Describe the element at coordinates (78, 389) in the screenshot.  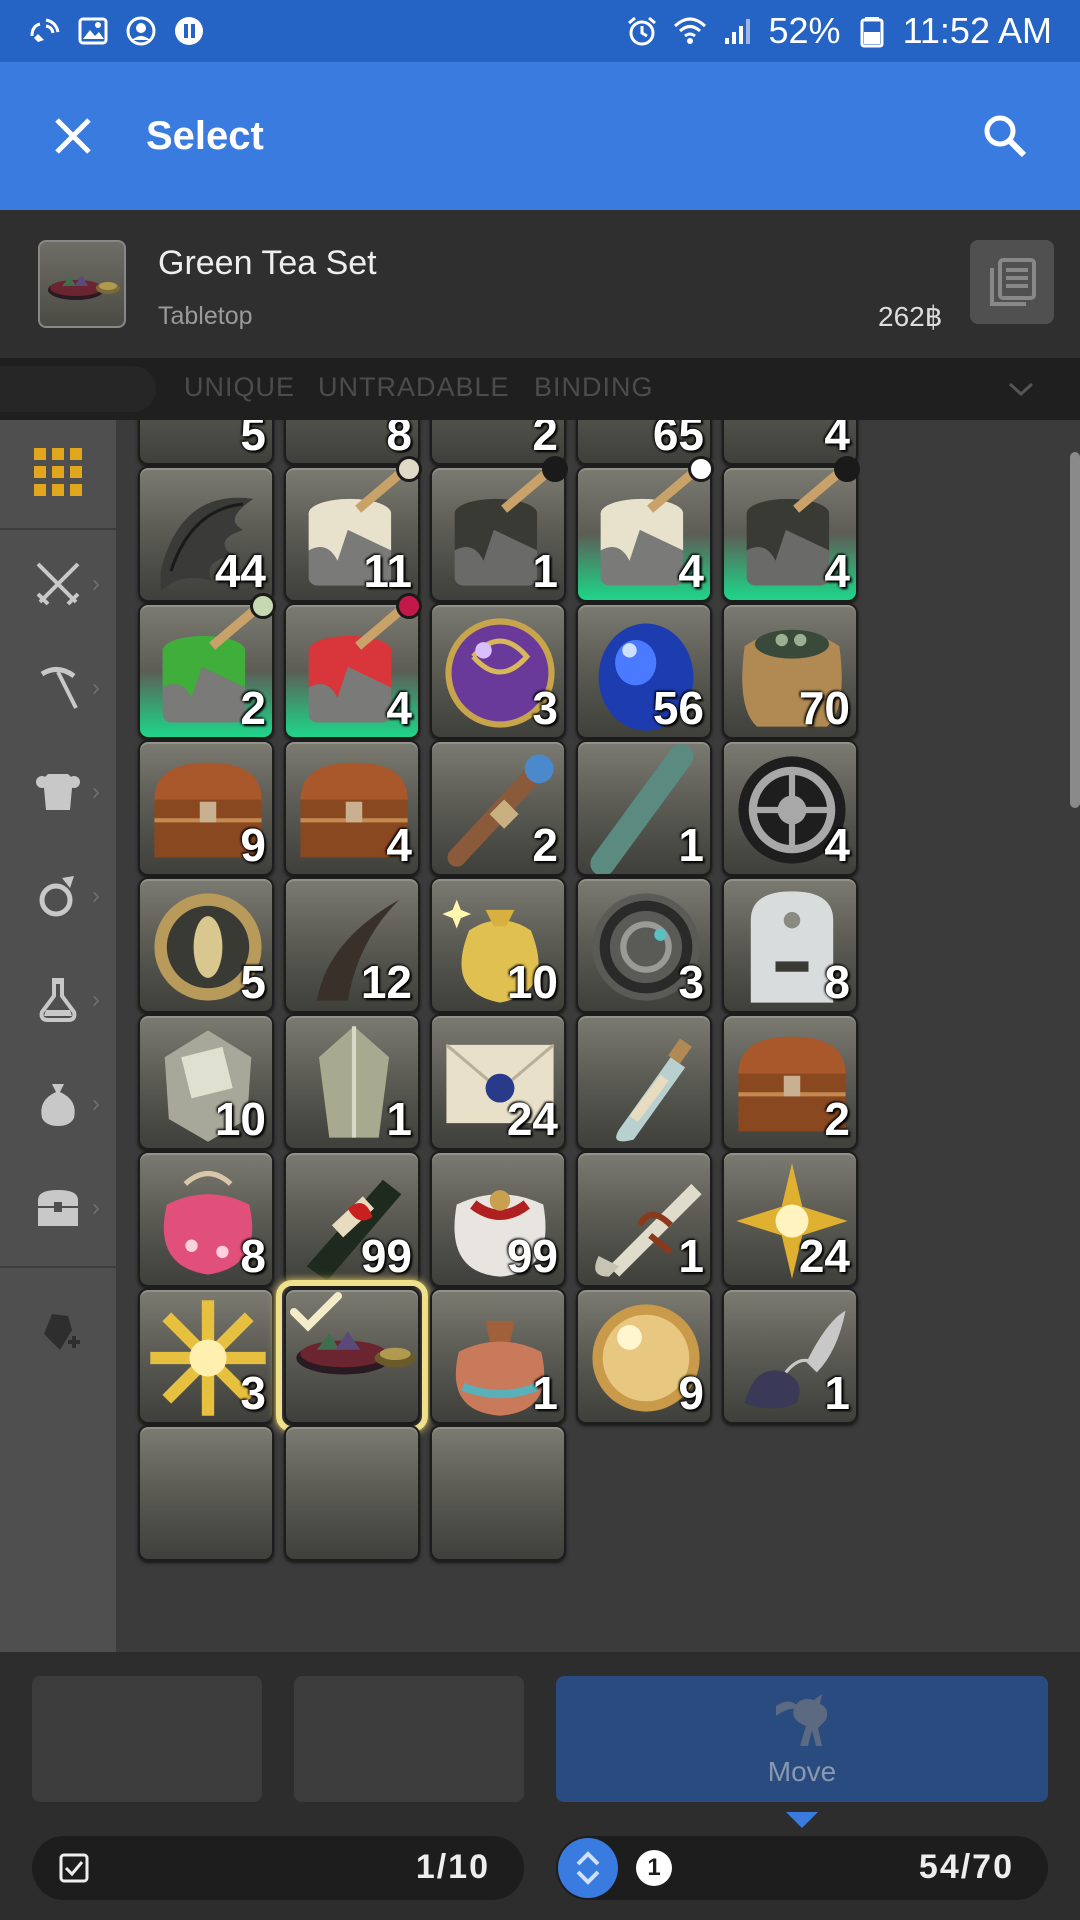
I see `filter-pill` at that location.